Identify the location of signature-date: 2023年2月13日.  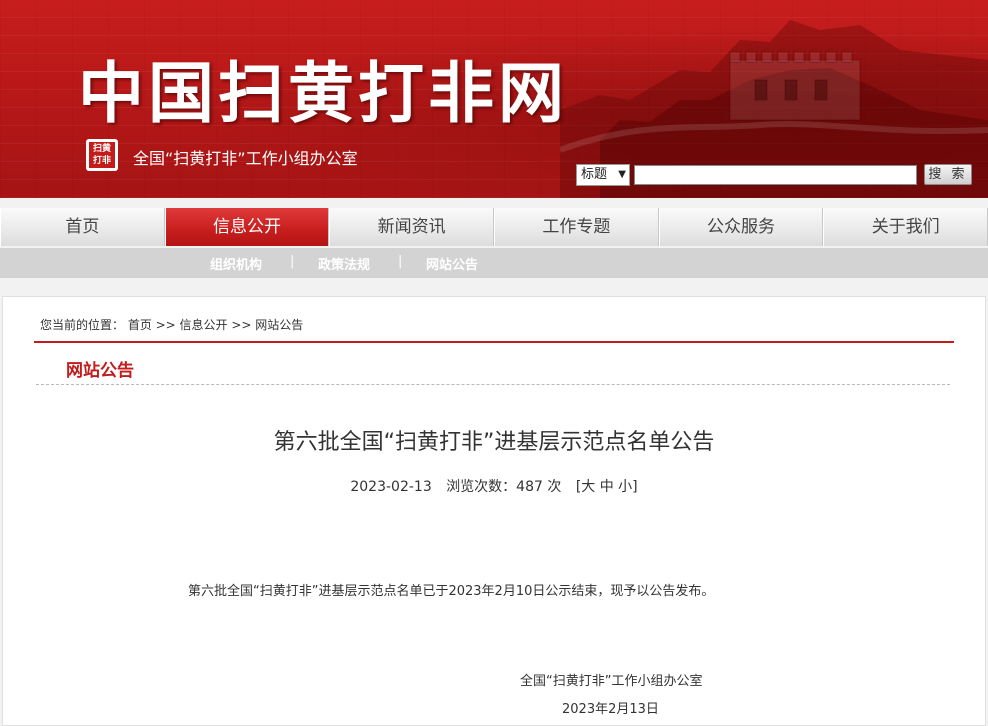
(610, 709).